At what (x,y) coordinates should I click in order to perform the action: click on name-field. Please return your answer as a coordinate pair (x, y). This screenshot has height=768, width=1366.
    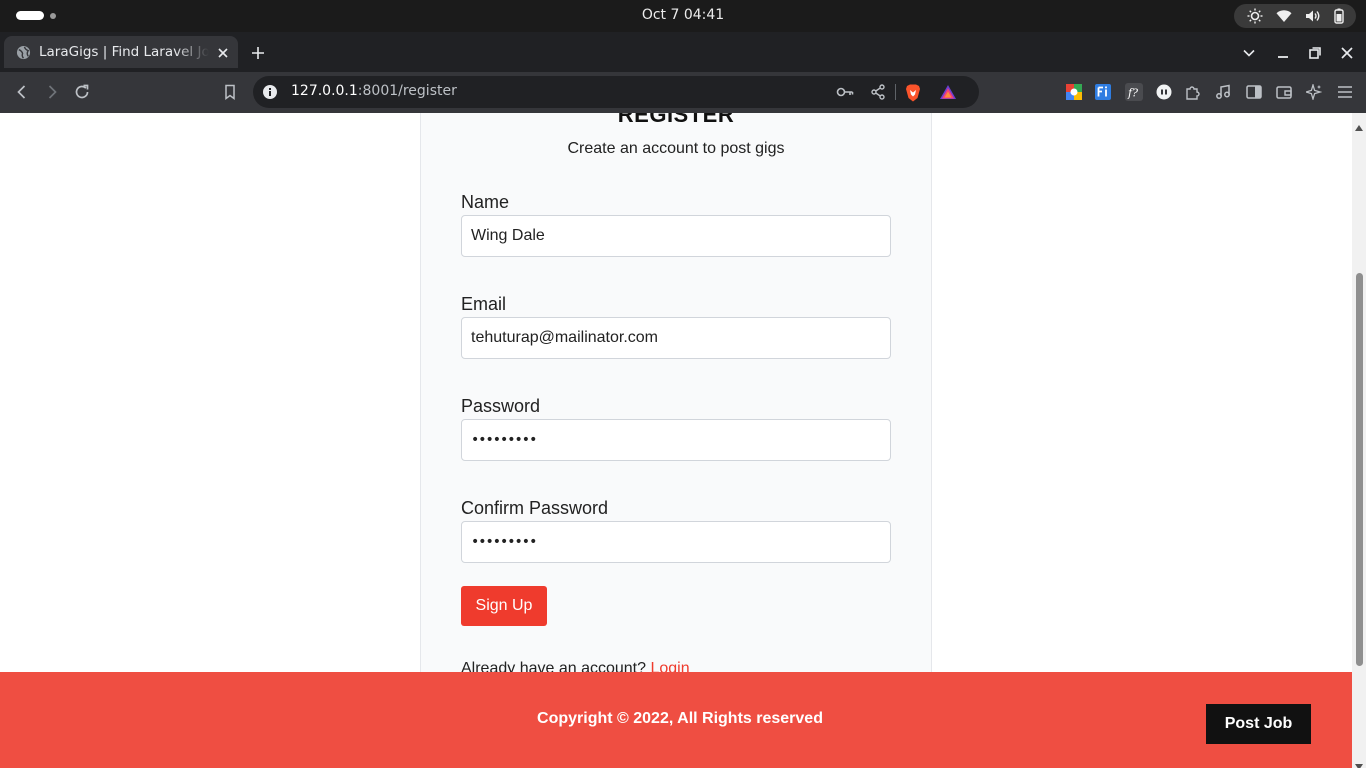
    Looking at the image, I should click on (676, 236).